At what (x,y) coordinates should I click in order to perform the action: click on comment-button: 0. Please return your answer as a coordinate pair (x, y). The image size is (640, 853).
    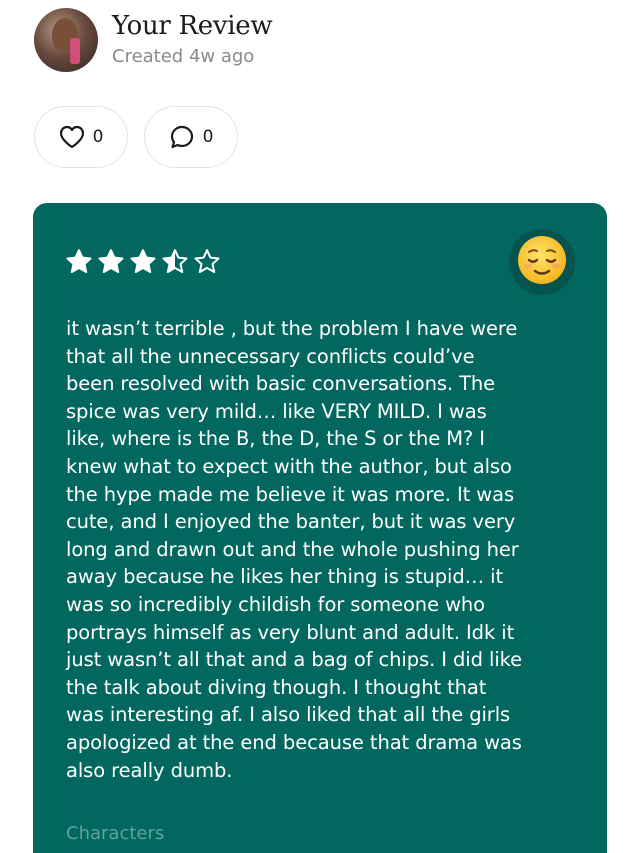
    Looking at the image, I should click on (191, 137).